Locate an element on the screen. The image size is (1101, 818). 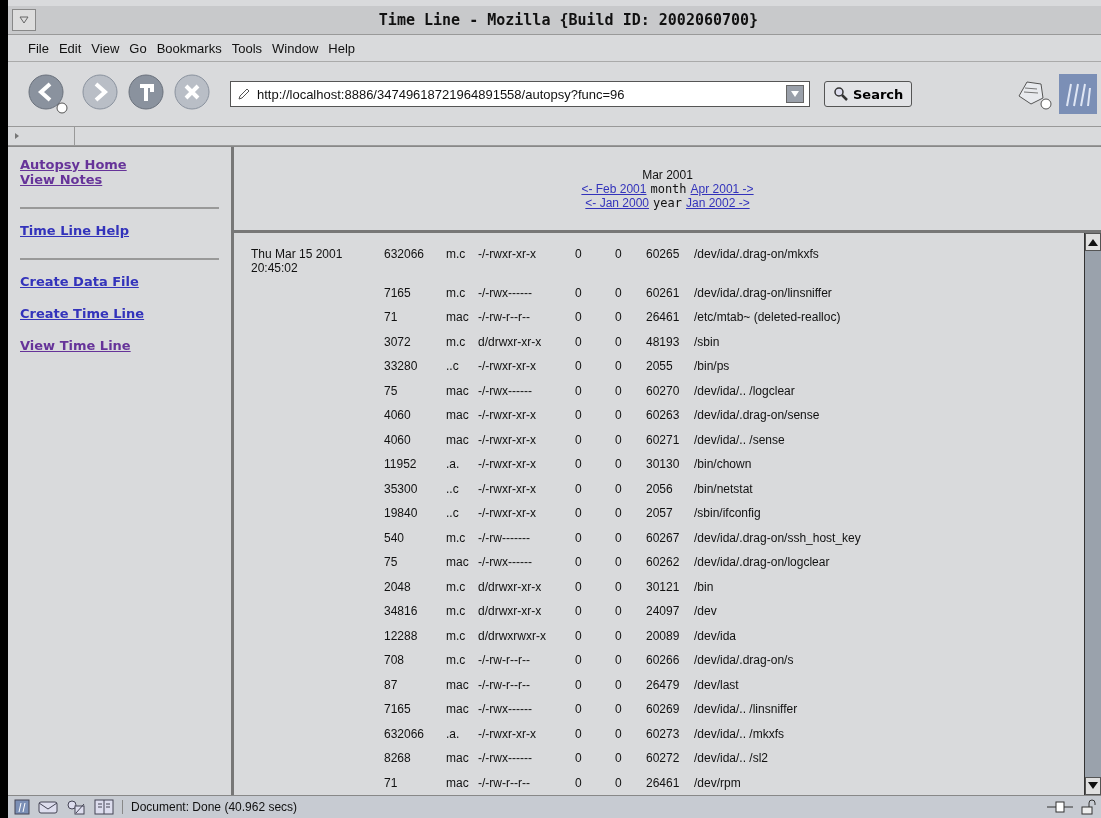
vertical-scrollbar is located at coordinates (1092, 514).